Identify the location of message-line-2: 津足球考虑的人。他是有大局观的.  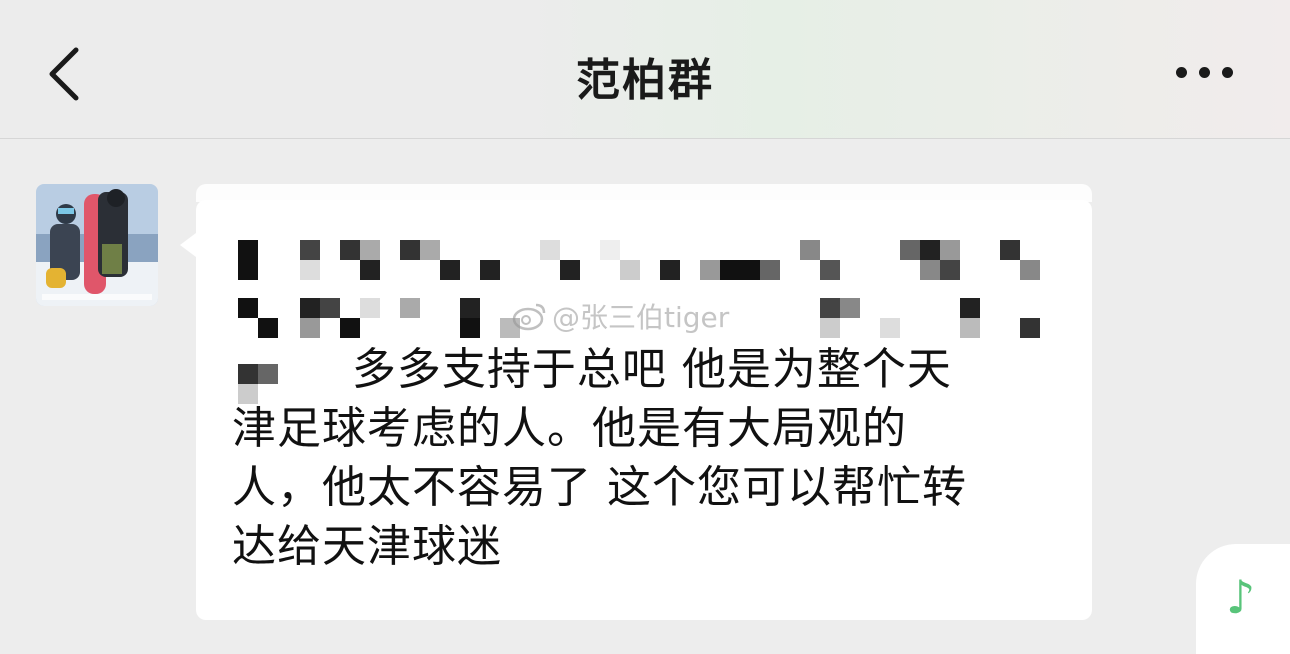
(569, 428).